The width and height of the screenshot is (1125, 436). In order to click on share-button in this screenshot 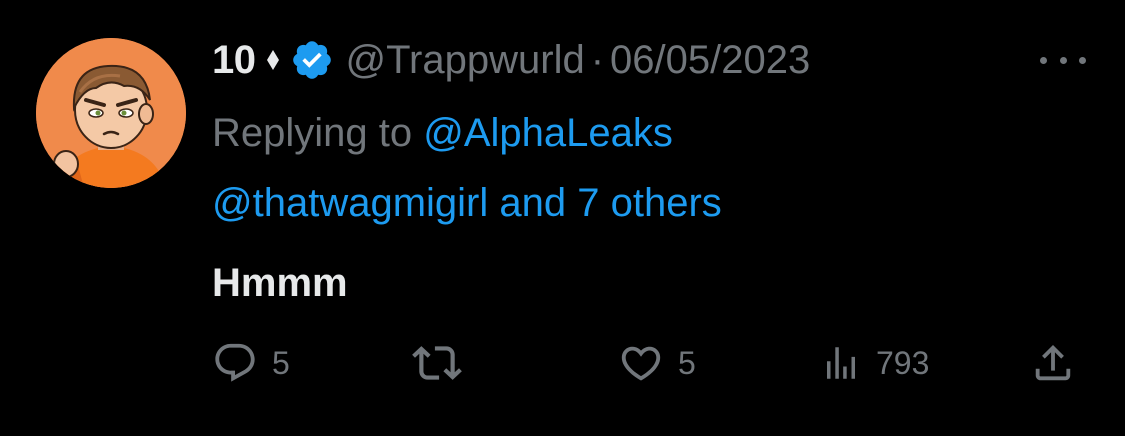, I will do `click(1053, 363)`.